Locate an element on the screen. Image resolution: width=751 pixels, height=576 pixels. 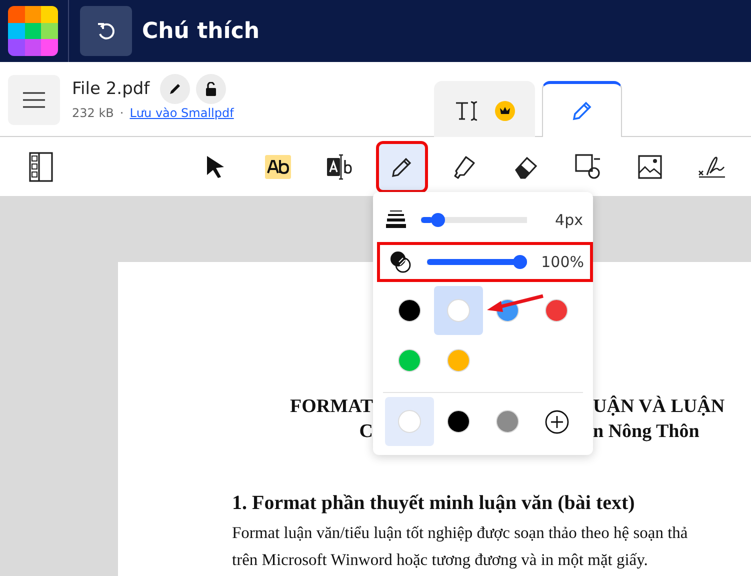
plus-circle-icon is located at coordinates (556, 422).